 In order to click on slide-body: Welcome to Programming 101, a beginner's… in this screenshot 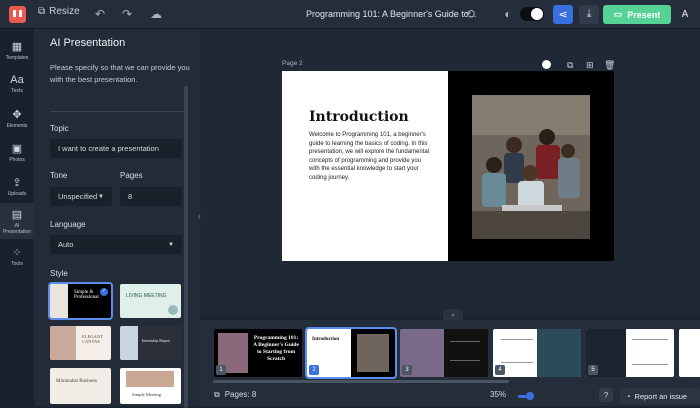, I will do `click(371, 157)`.